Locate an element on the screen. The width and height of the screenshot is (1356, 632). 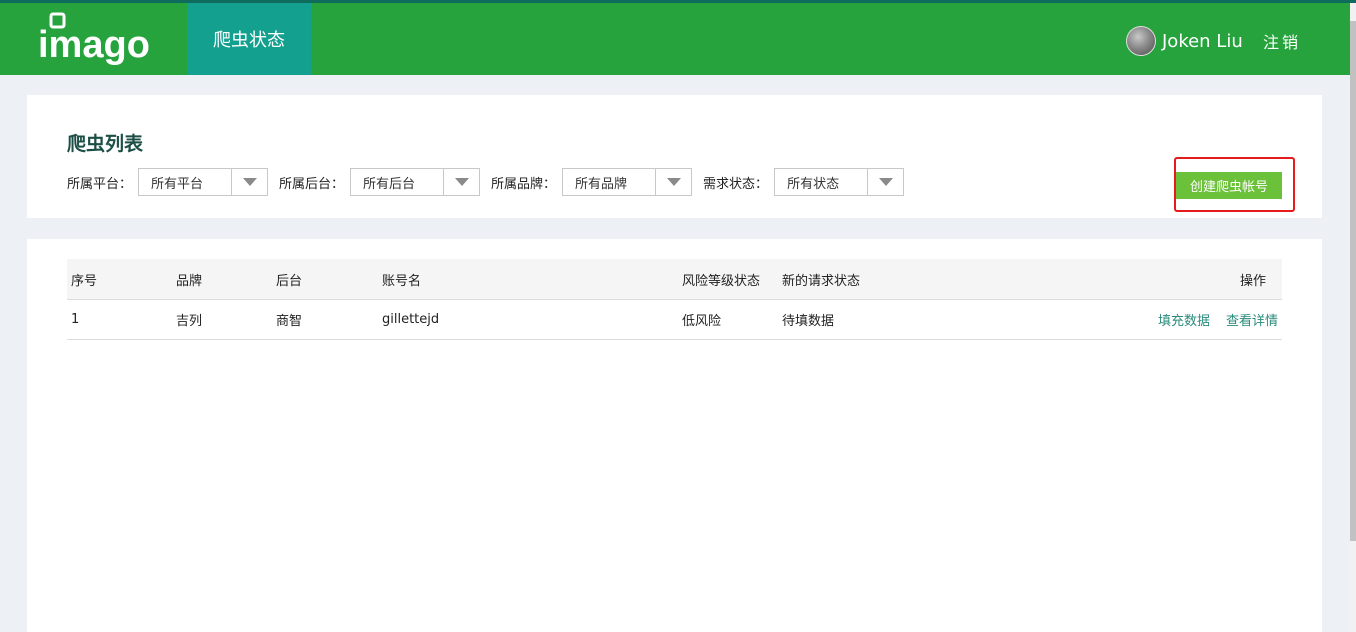
column-header-request-status: 新的请求状态 is located at coordinates (821, 281).